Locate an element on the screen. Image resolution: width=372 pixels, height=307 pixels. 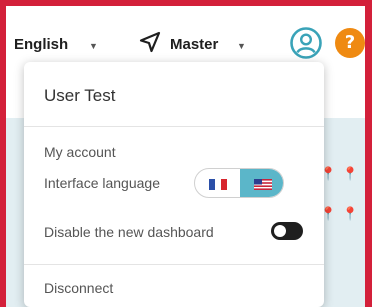
flag-fr-icon is located at coordinates (217, 184).